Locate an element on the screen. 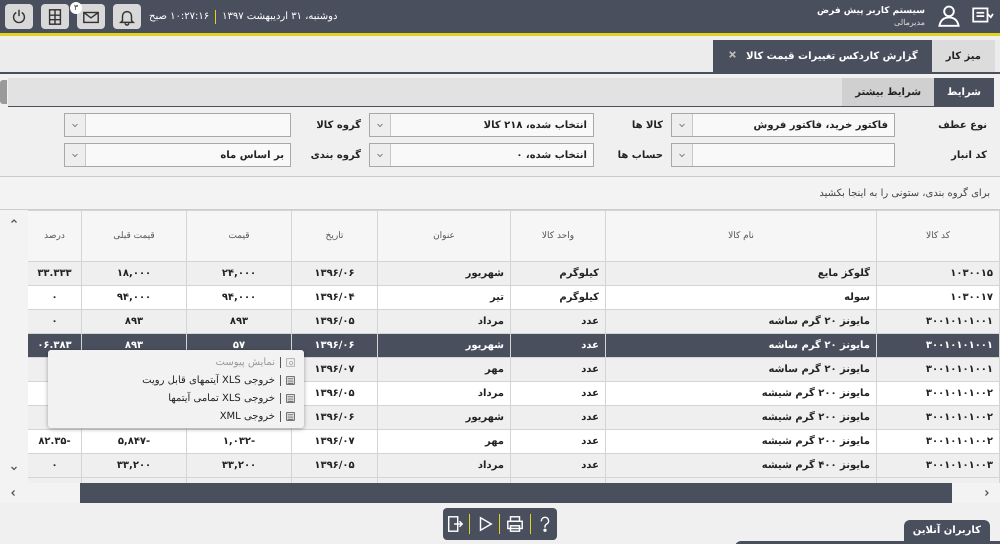  table-cell: ۰۶.۳۸۳ is located at coordinates (54, 345).